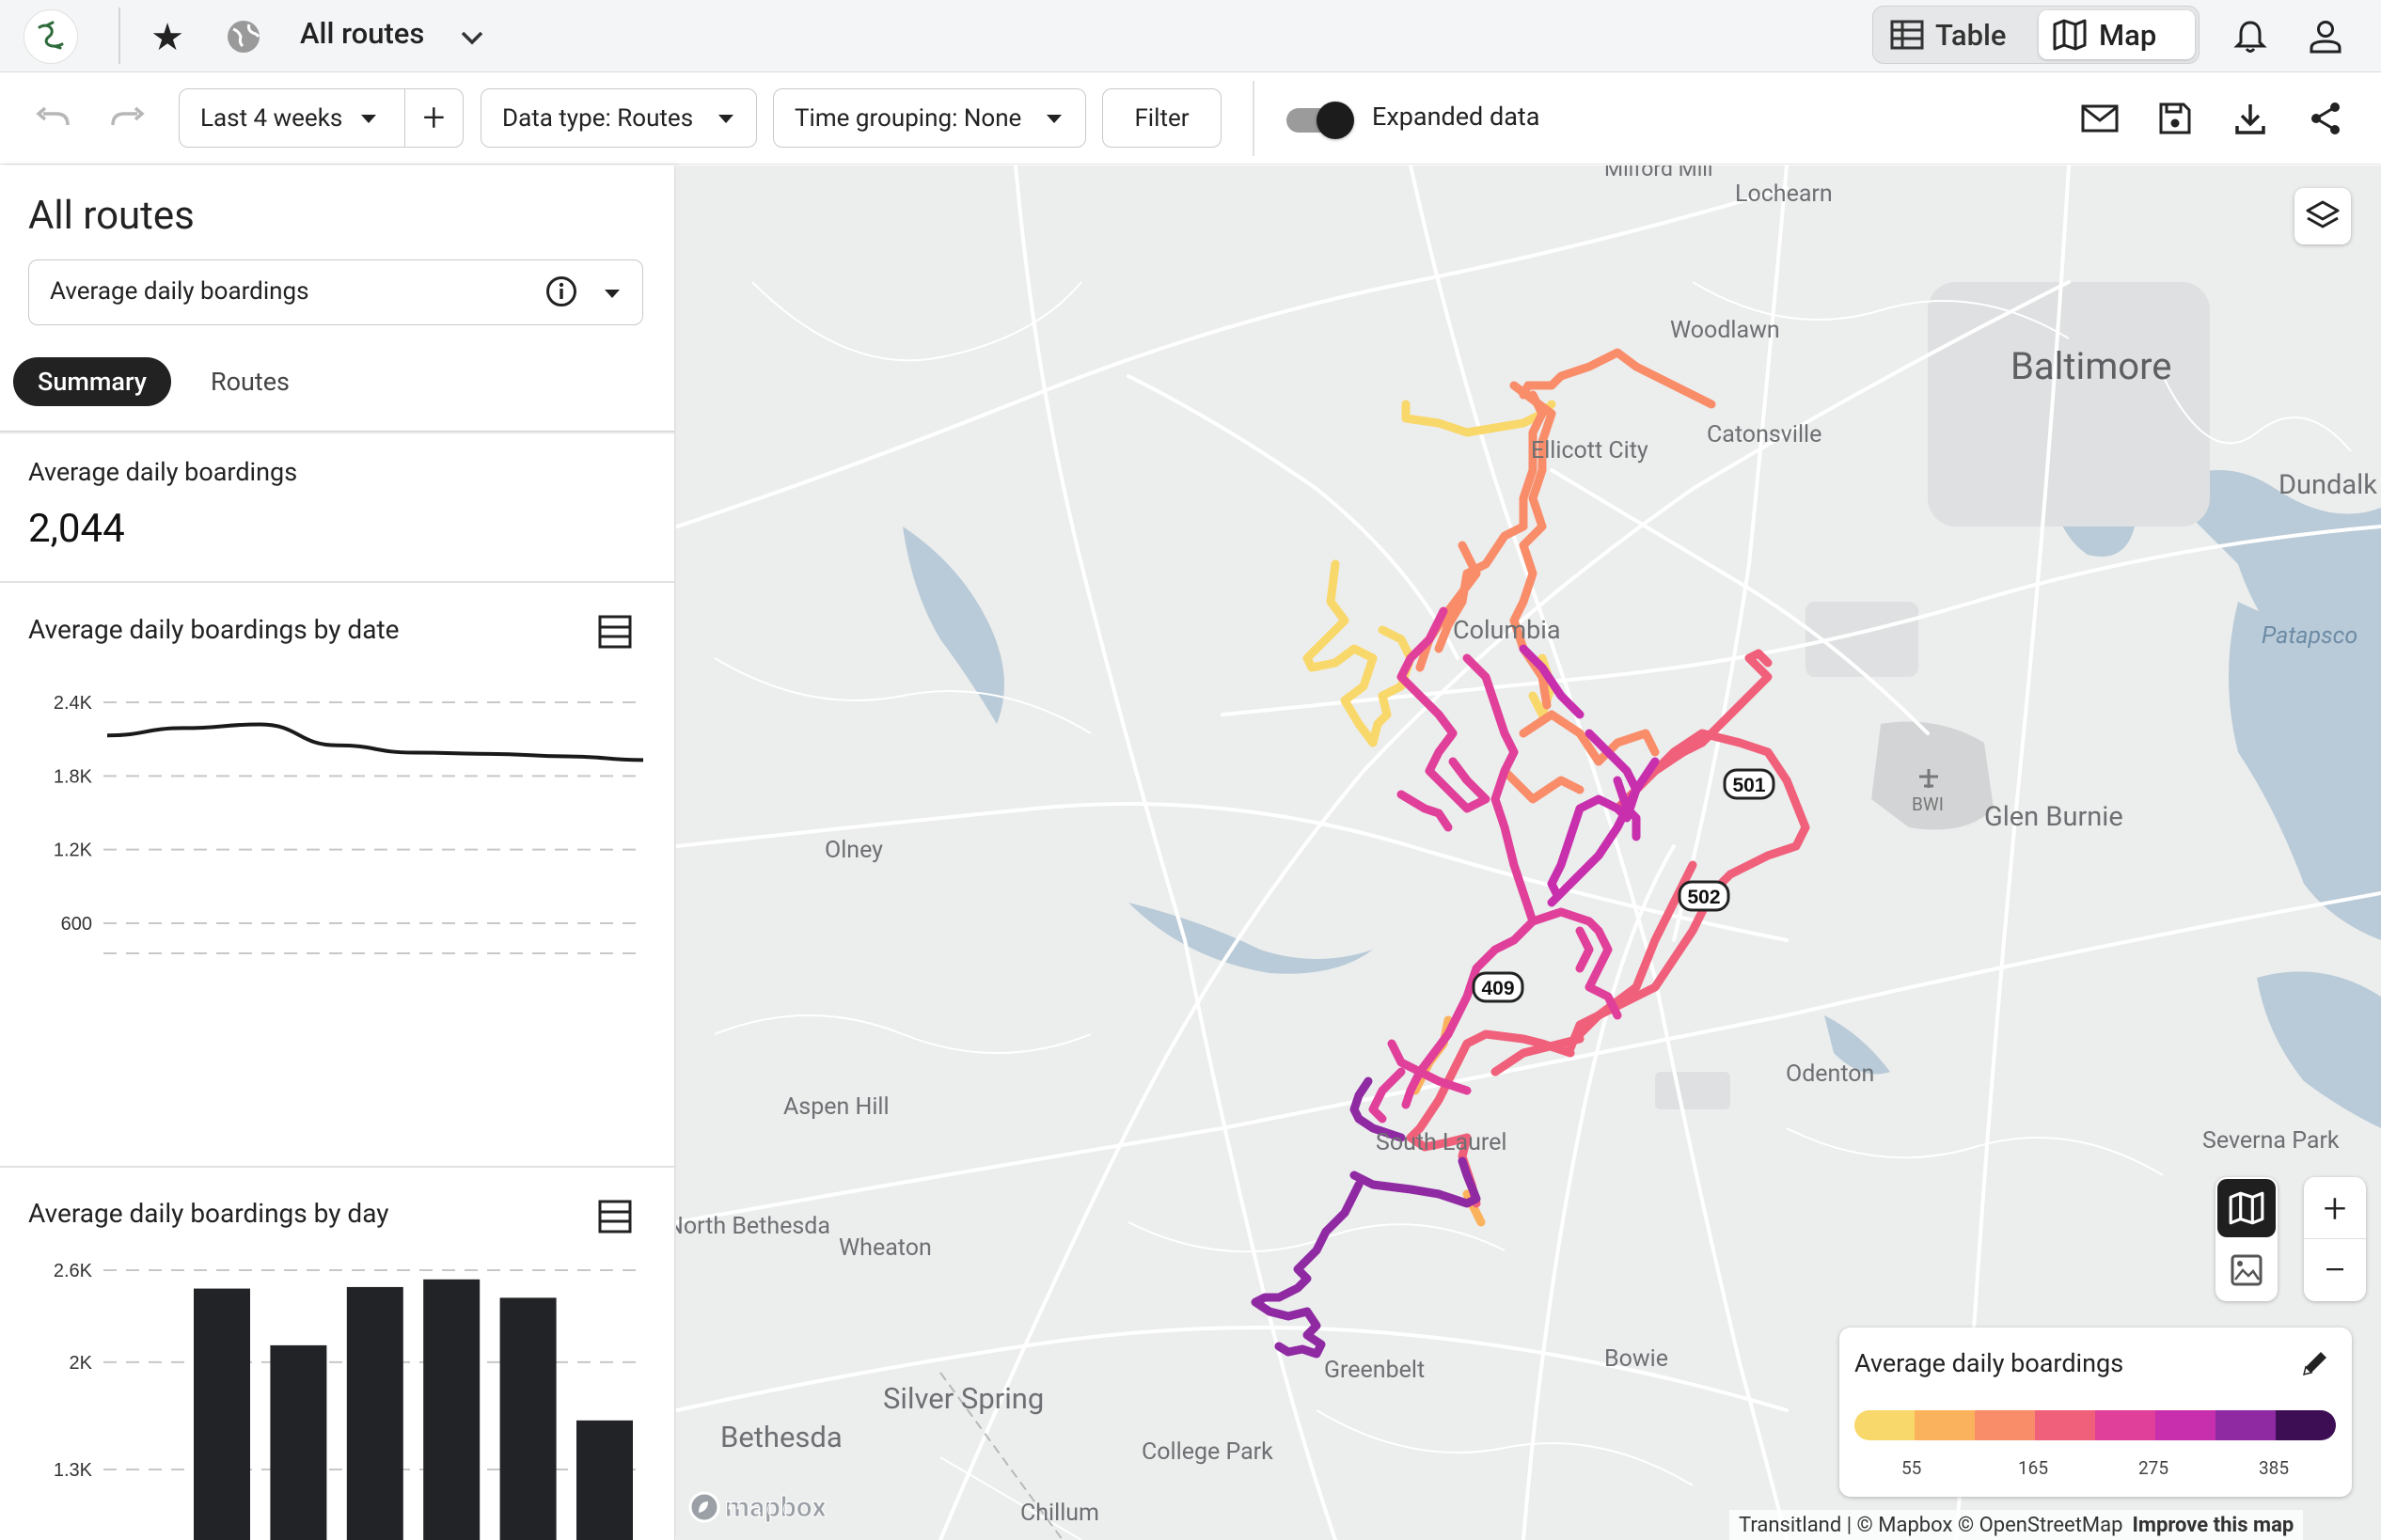 The image size is (2381, 1540). Describe the element at coordinates (1765, 434) in the screenshot. I see `place-label: Catonsville` at that location.